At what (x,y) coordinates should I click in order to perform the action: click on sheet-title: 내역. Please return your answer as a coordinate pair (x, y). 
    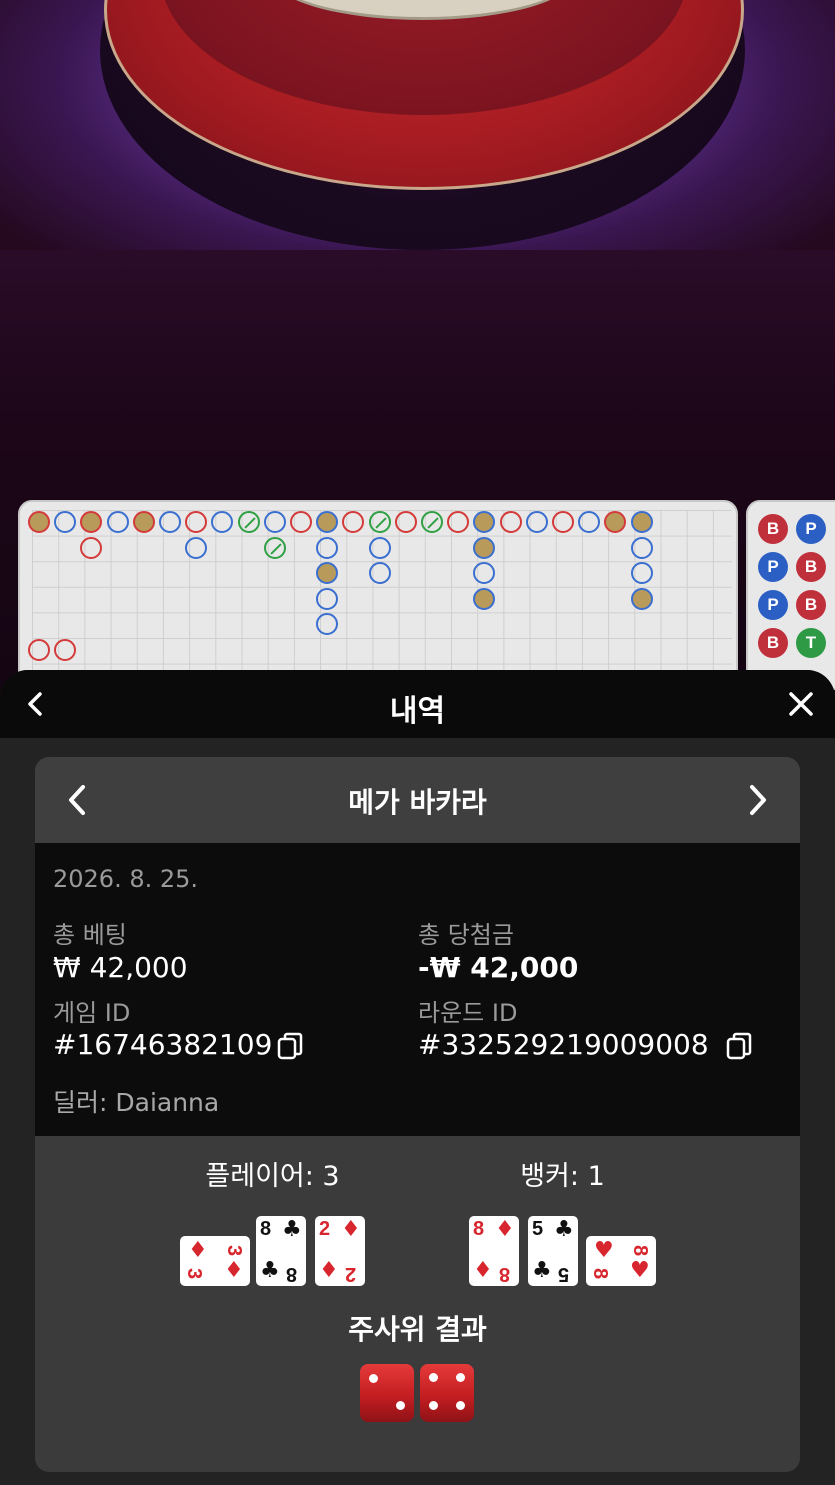
    Looking at the image, I should click on (417, 711).